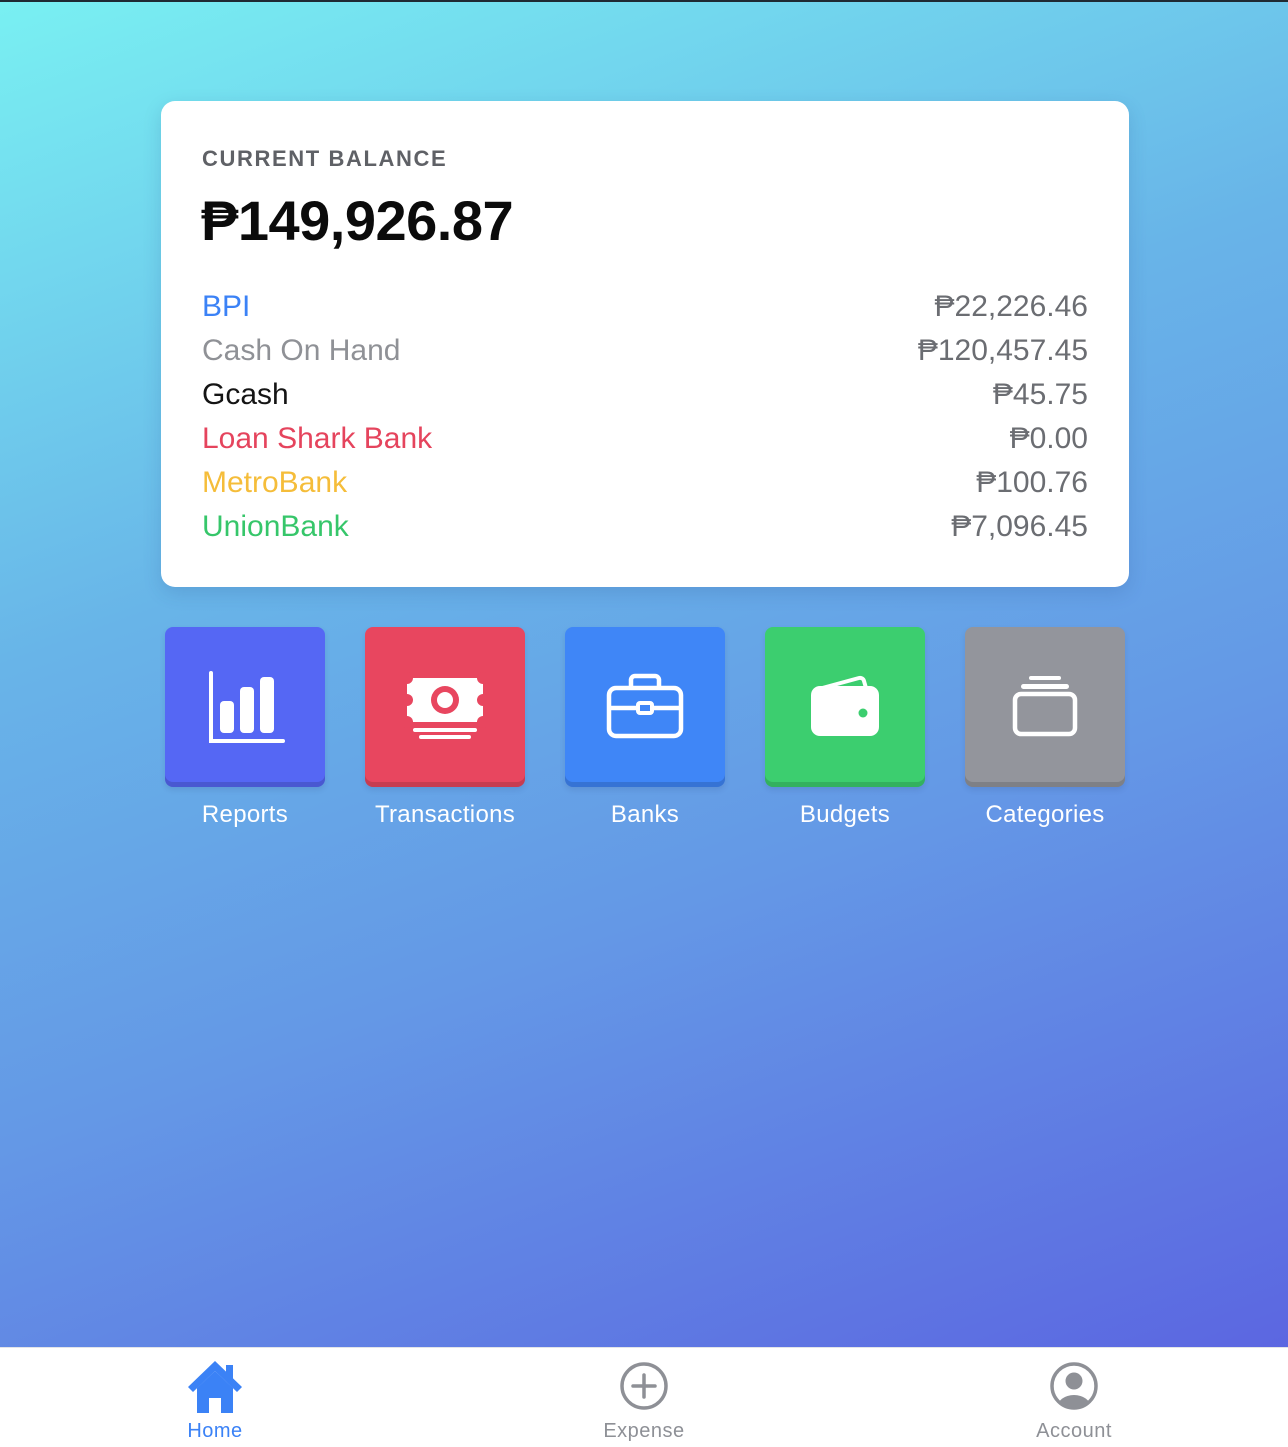  I want to click on banks-label: Banks, so click(645, 814).